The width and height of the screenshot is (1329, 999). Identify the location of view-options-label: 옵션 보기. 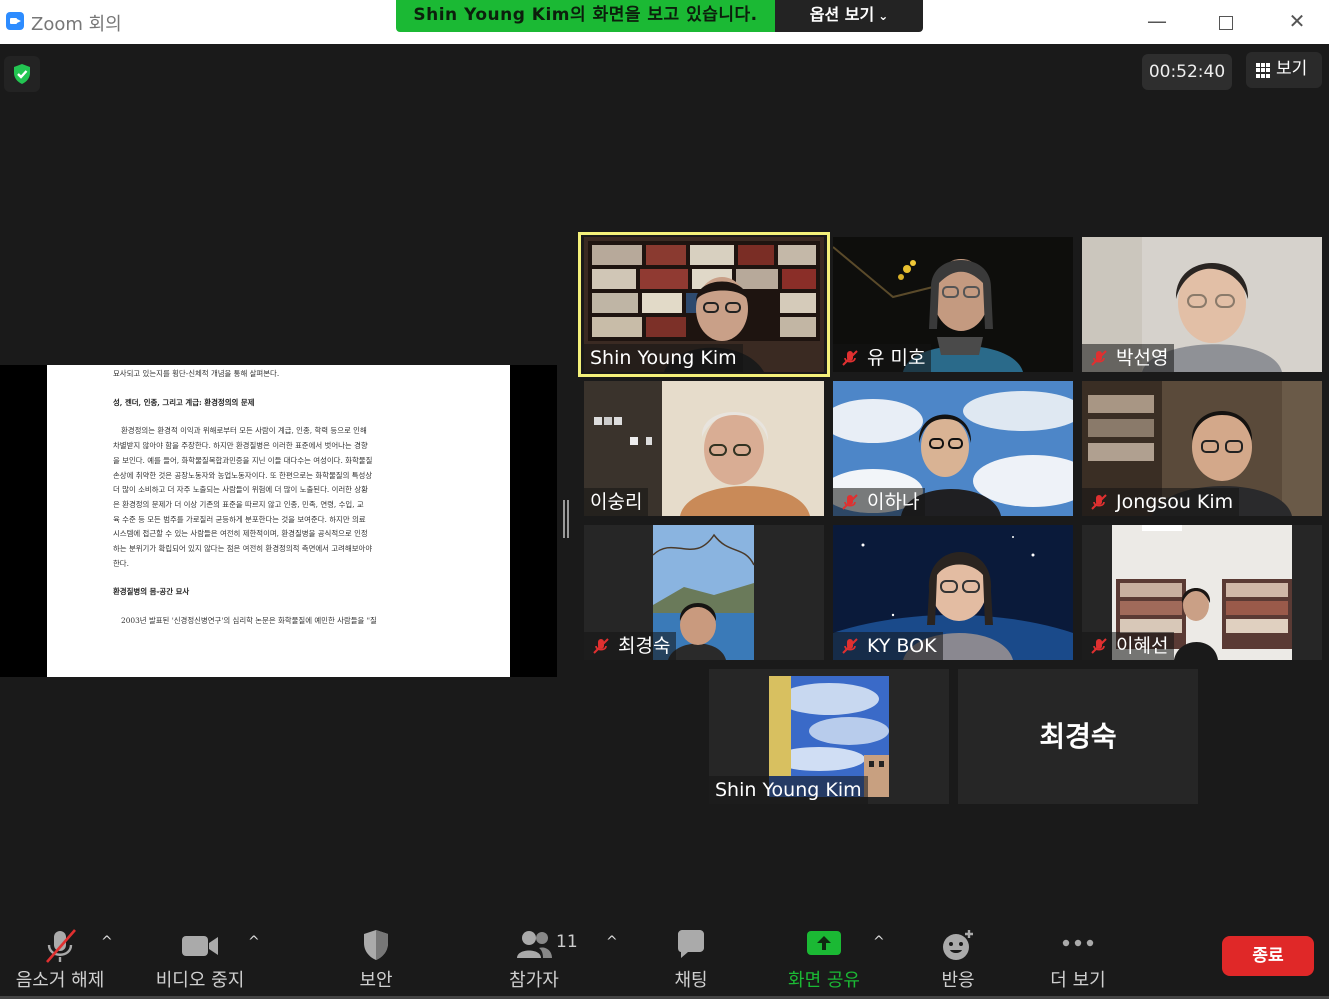
(842, 14).